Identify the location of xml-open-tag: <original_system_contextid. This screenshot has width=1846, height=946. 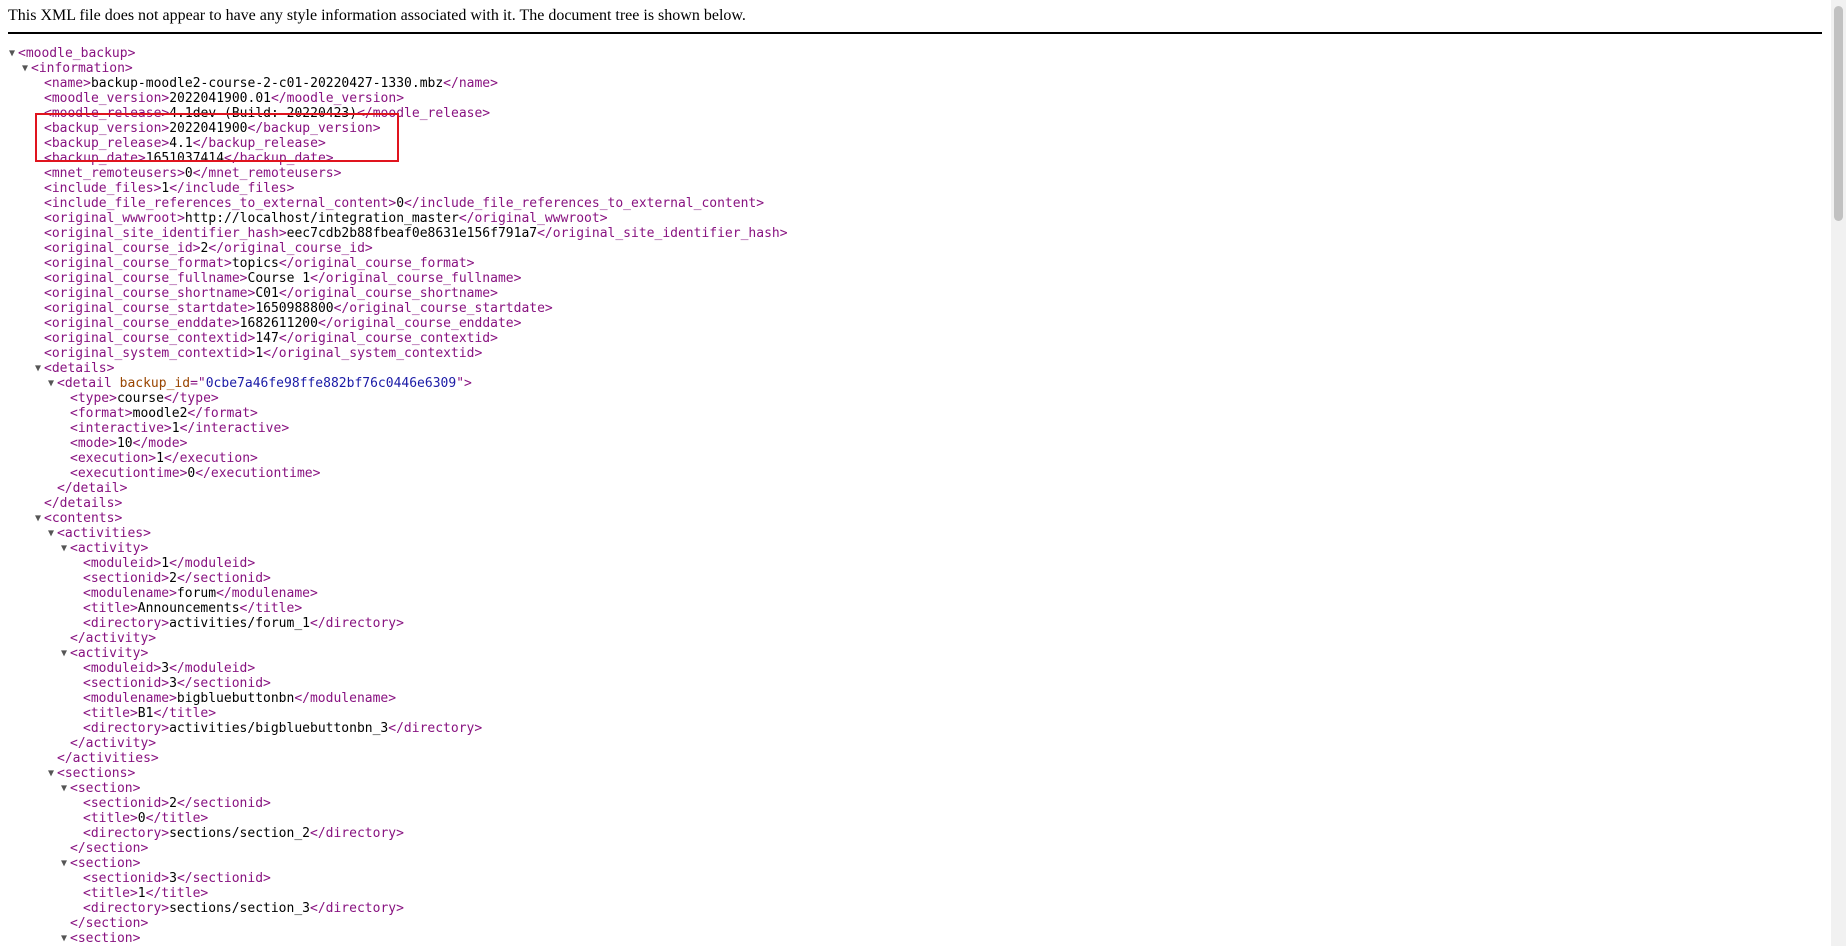
(146, 353).